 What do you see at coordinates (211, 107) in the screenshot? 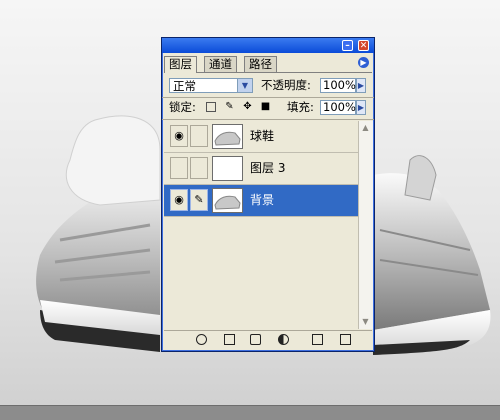
I see `lock-transparency-icon` at bounding box center [211, 107].